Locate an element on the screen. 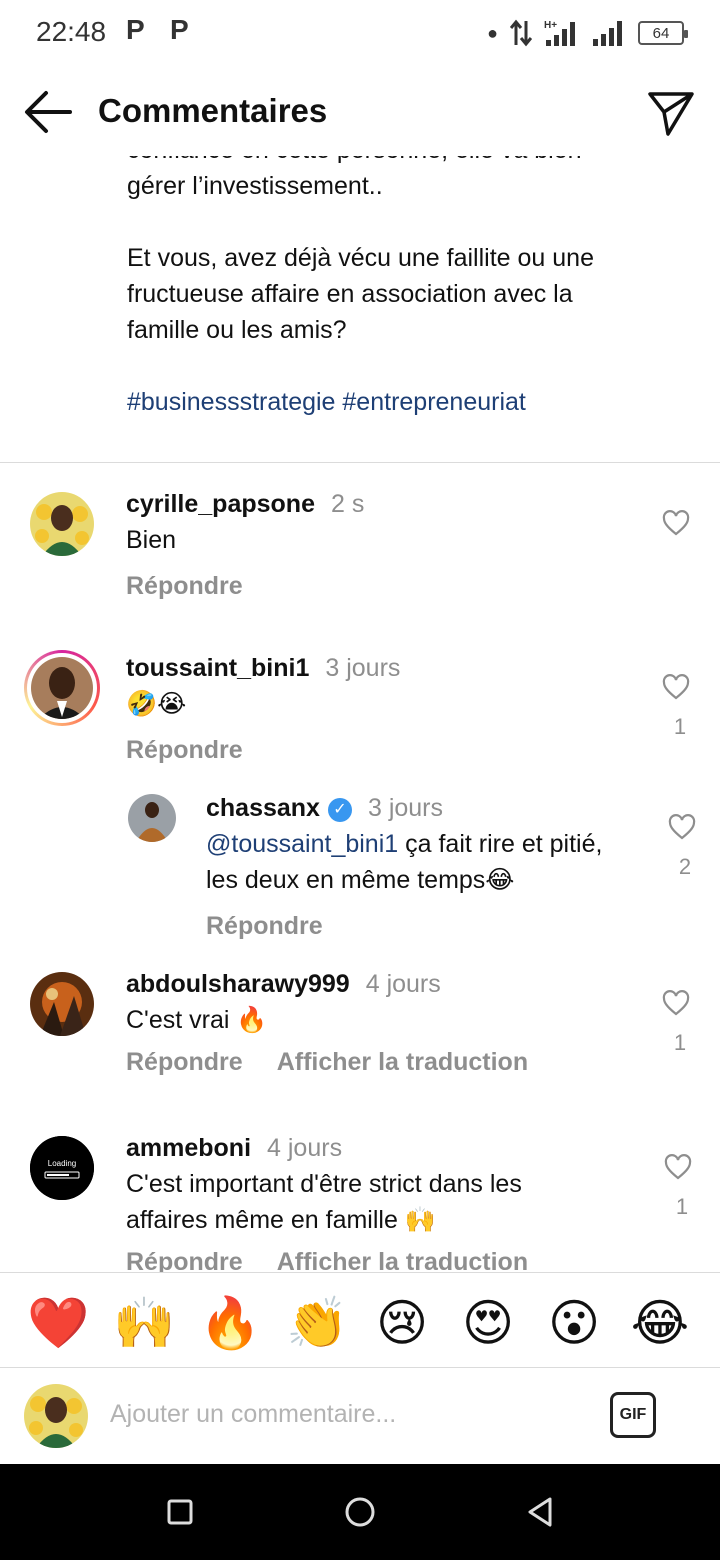 The image size is (720, 1560). status-time: 22:48 is located at coordinates (71, 31).